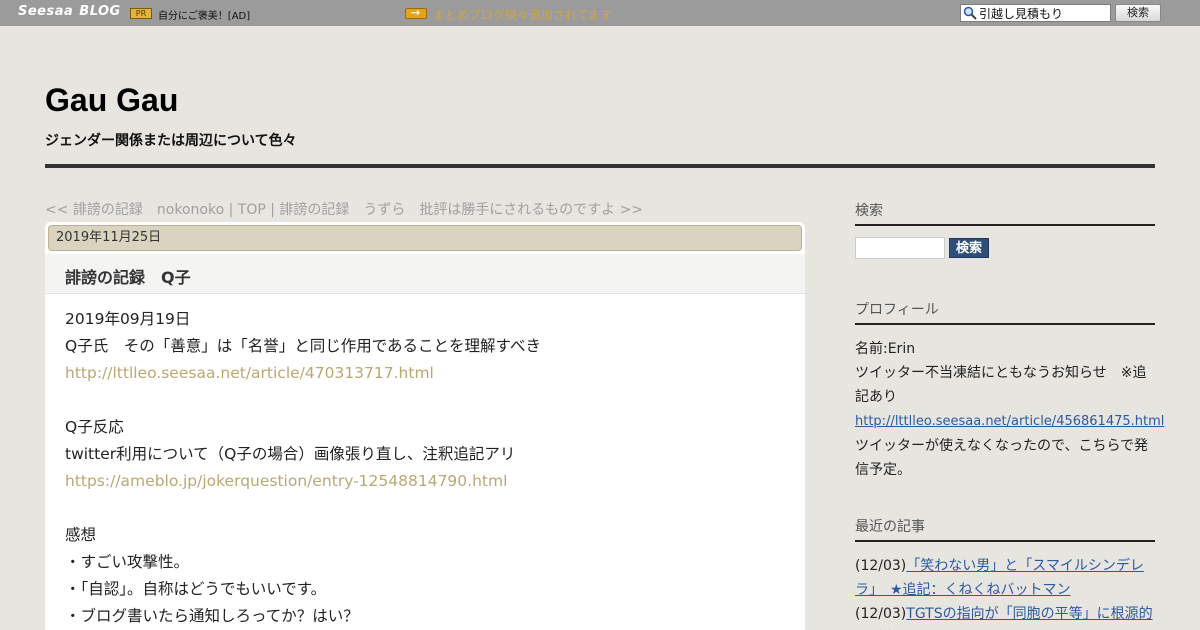 This screenshot has width=1200, height=630. I want to click on top-link: TOP, so click(252, 210).